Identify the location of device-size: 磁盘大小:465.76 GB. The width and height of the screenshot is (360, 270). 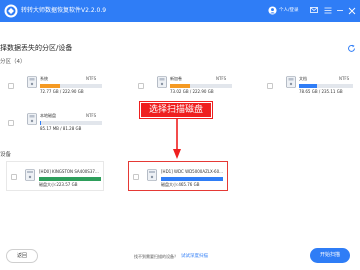
(180, 184).